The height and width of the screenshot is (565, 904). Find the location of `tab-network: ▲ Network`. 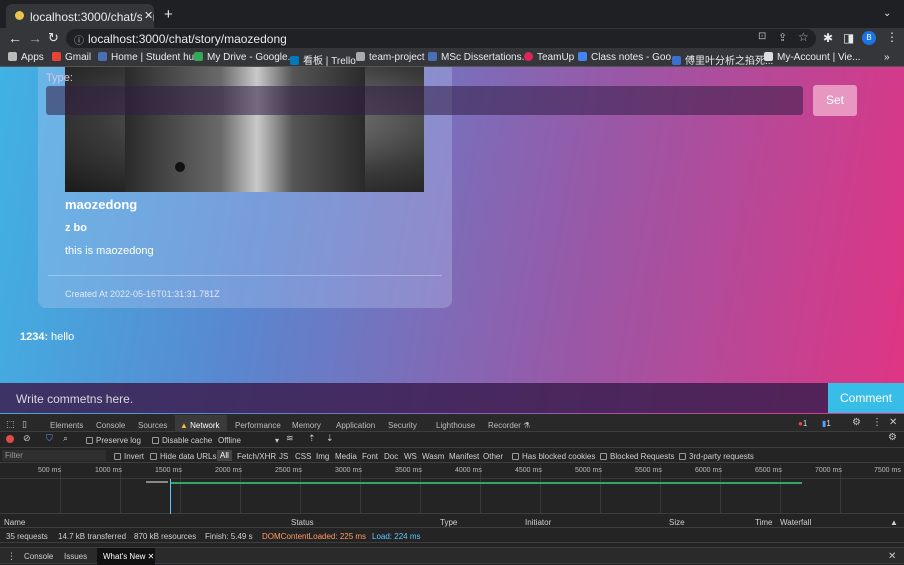

tab-network: ▲ Network is located at coordinates (199, 425).